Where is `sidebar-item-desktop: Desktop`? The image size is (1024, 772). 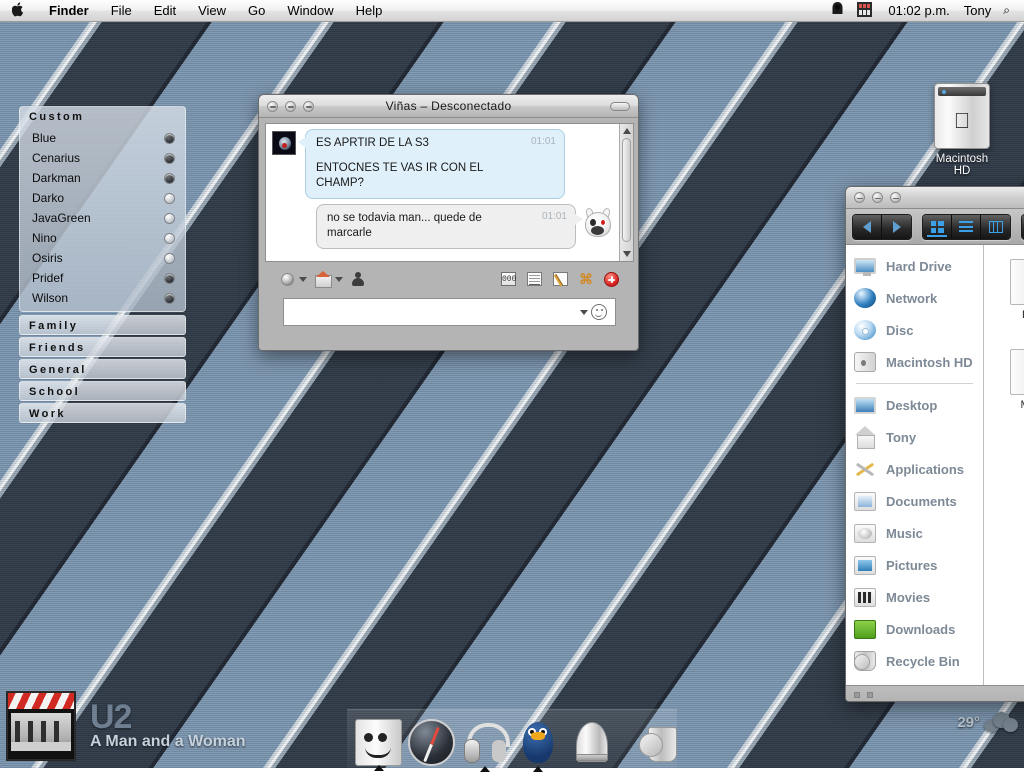 sidebar-item-desktop: Desktop is located at coordinates (914, 405).